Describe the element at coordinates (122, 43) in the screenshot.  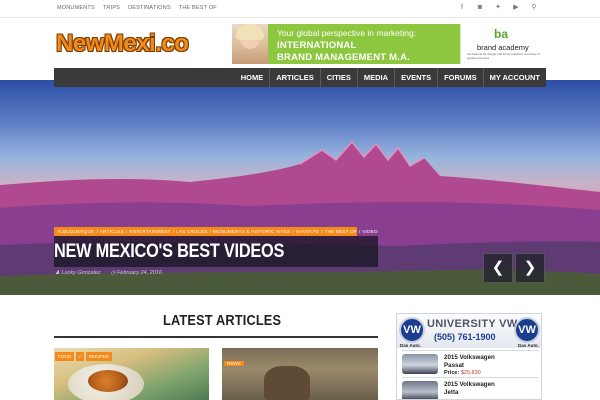
I see `logo-text: NewMexi.co` at that location.